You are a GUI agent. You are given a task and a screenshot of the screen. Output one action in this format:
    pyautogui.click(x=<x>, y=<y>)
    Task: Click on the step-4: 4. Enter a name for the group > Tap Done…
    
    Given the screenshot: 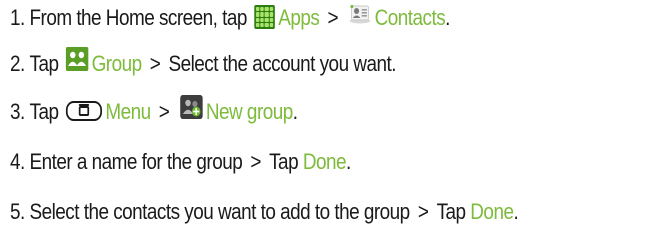 What is the action you would take?
    pyautogui.click(x=180, y=161)
    